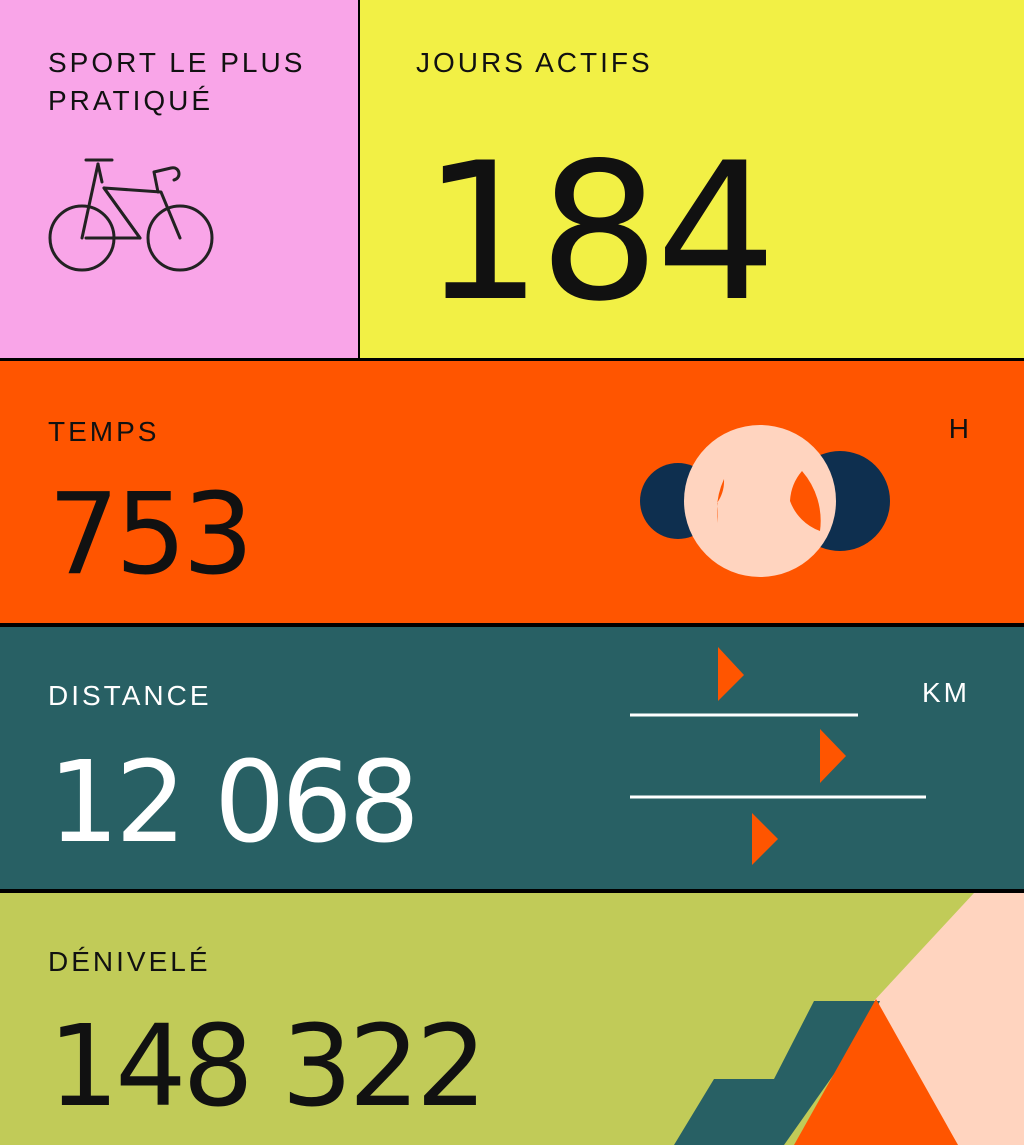  I want to click on bicycle-icon, so click(131, 215).